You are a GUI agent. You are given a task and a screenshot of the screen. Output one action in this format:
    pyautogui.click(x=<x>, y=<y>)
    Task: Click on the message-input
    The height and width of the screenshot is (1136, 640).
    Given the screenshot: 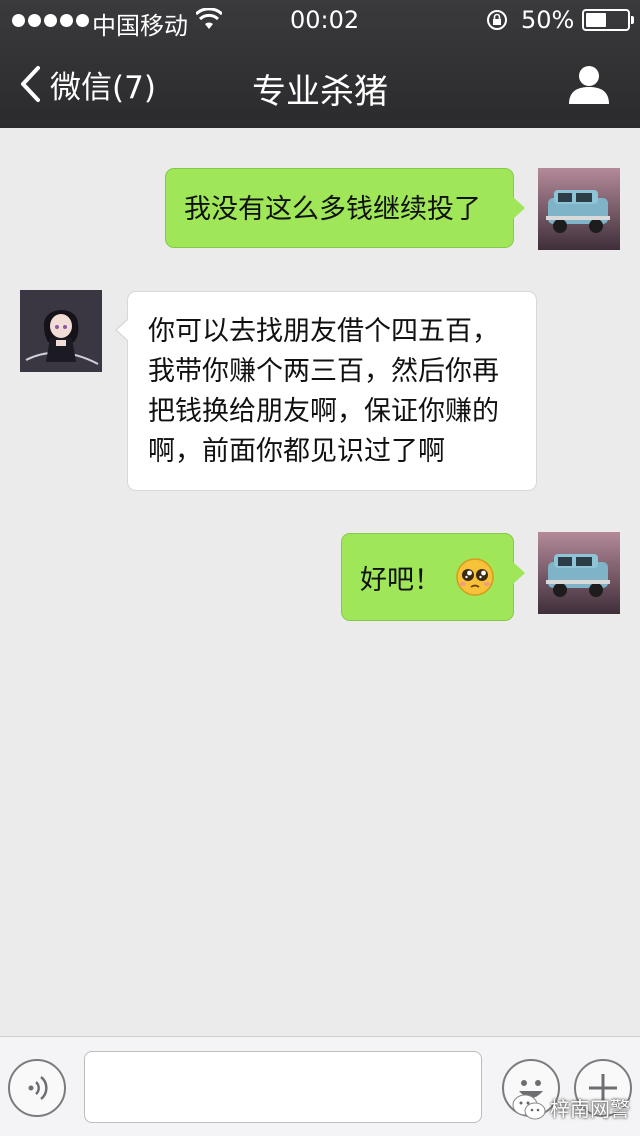 What is the action you would take?
    pyautogui.click(x=283, y=1087)
    